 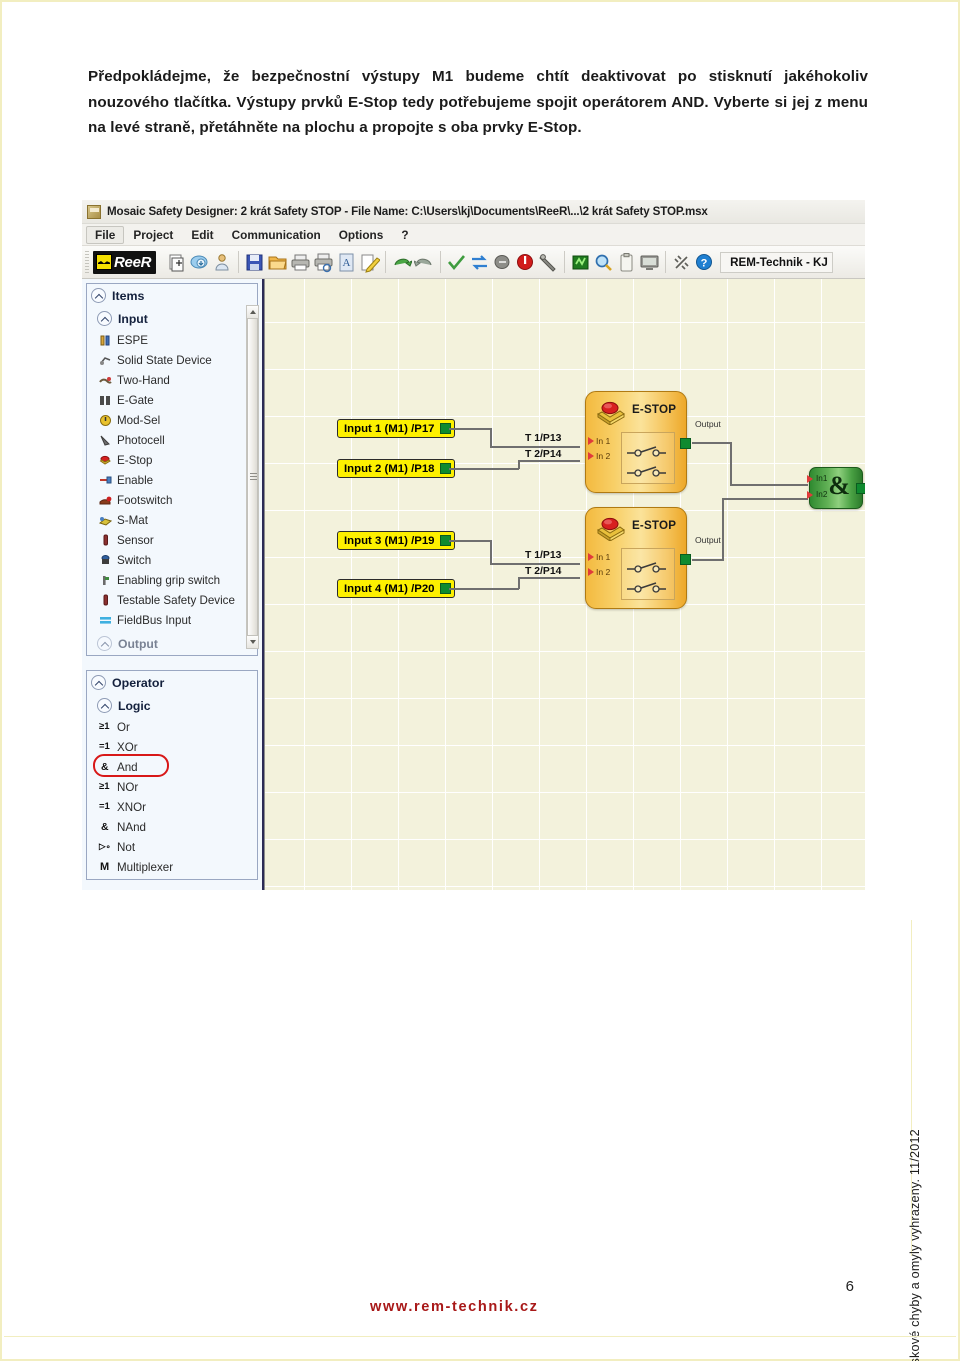 What do you see at coordinates (132, 520) in the screenshot?
I see `sidebar-item-label: S-Mat` at bounding box center [132, 520].